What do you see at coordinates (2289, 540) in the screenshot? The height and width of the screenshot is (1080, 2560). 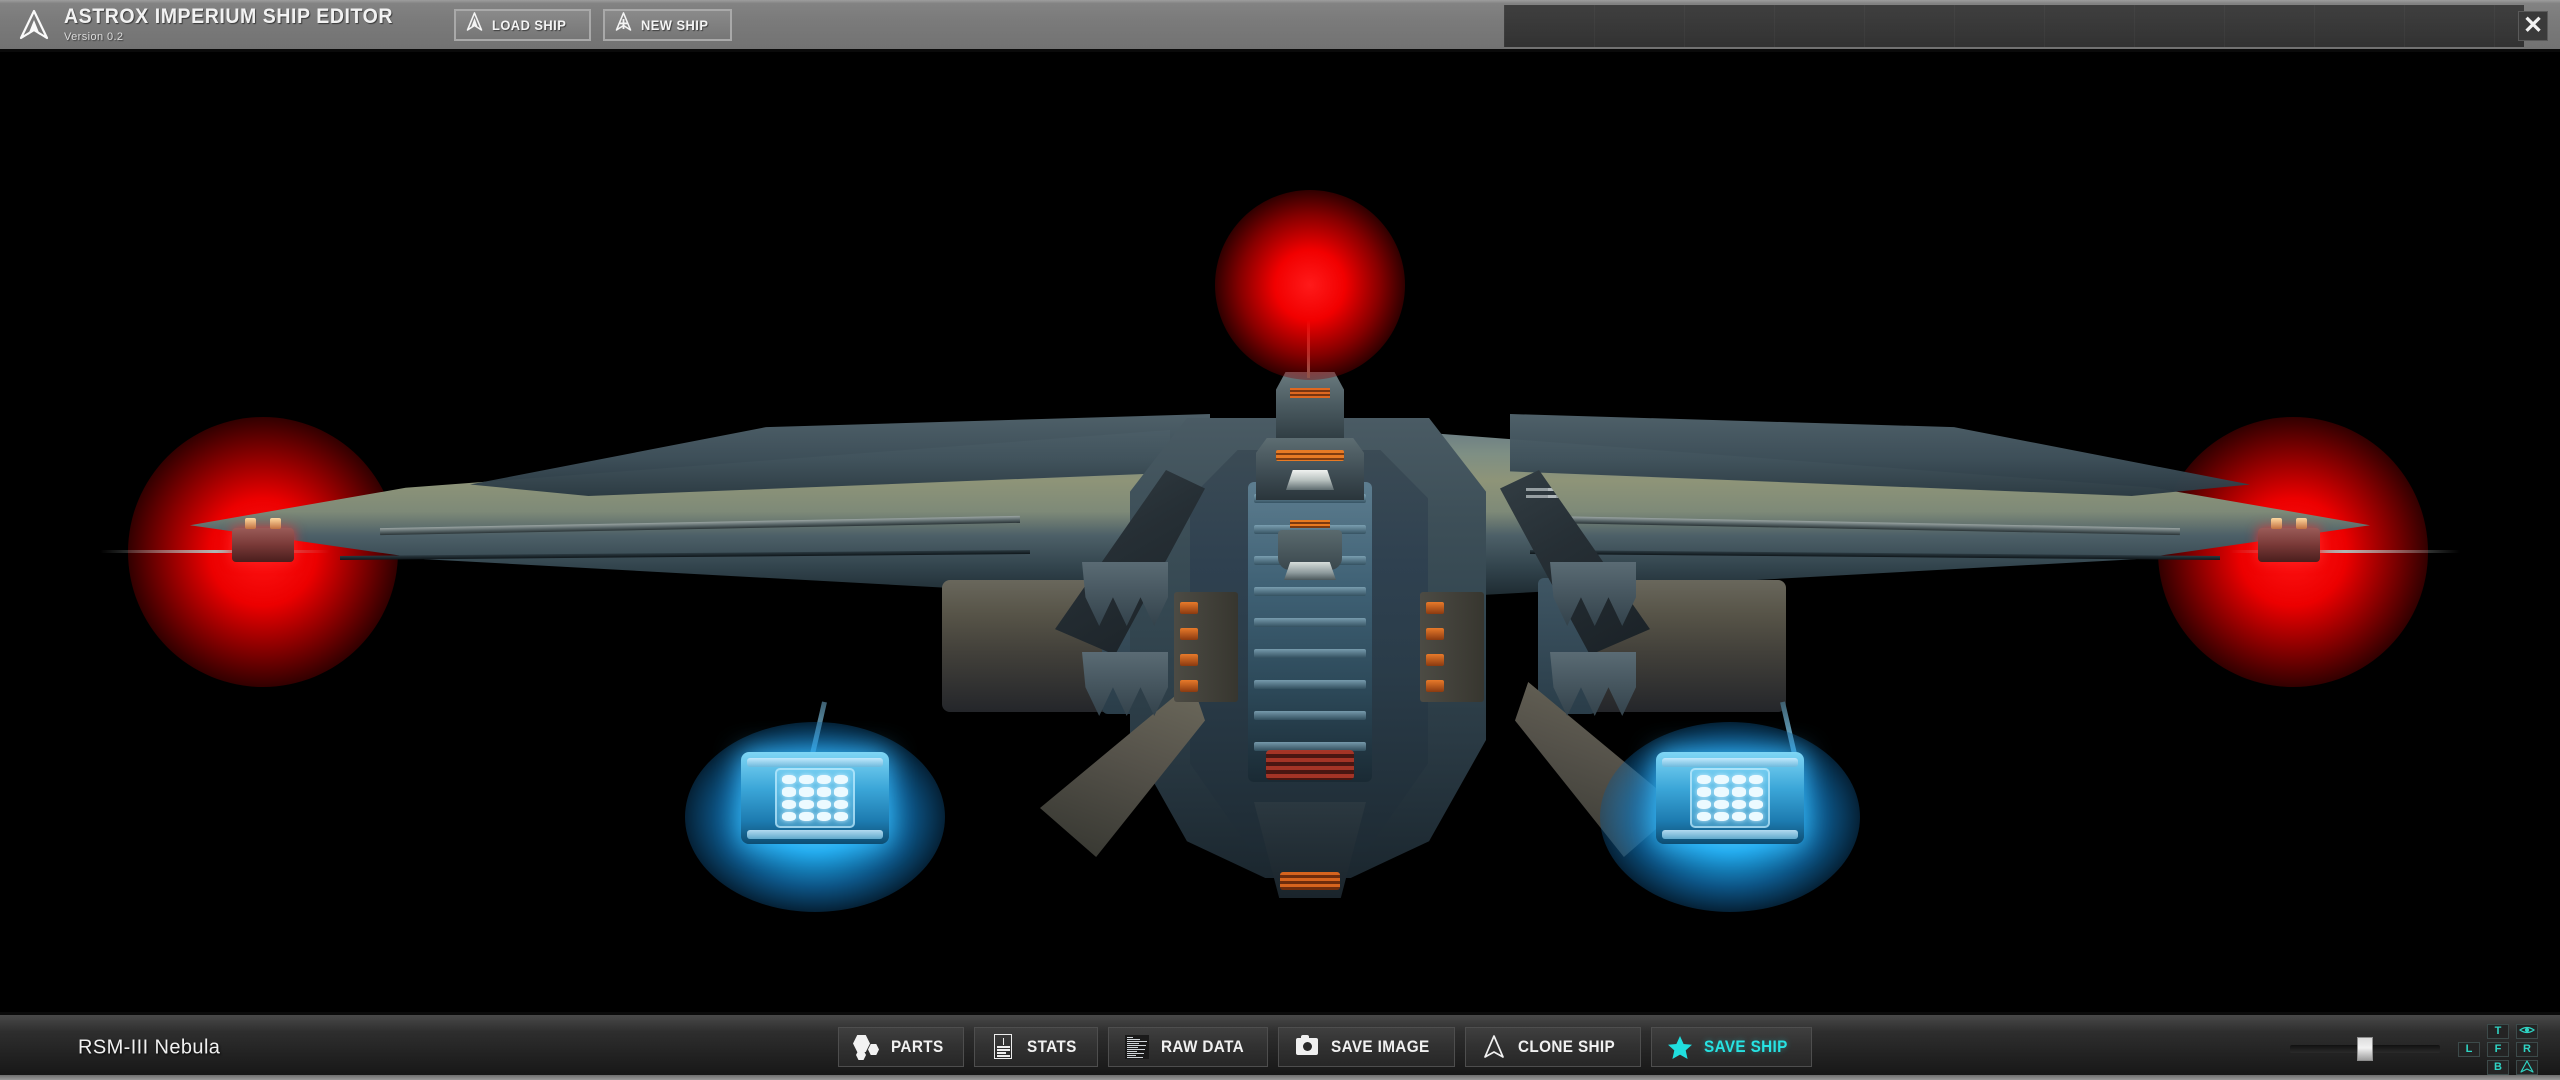 I see `wingtip-module-right` at bounding box center [2289, 540].